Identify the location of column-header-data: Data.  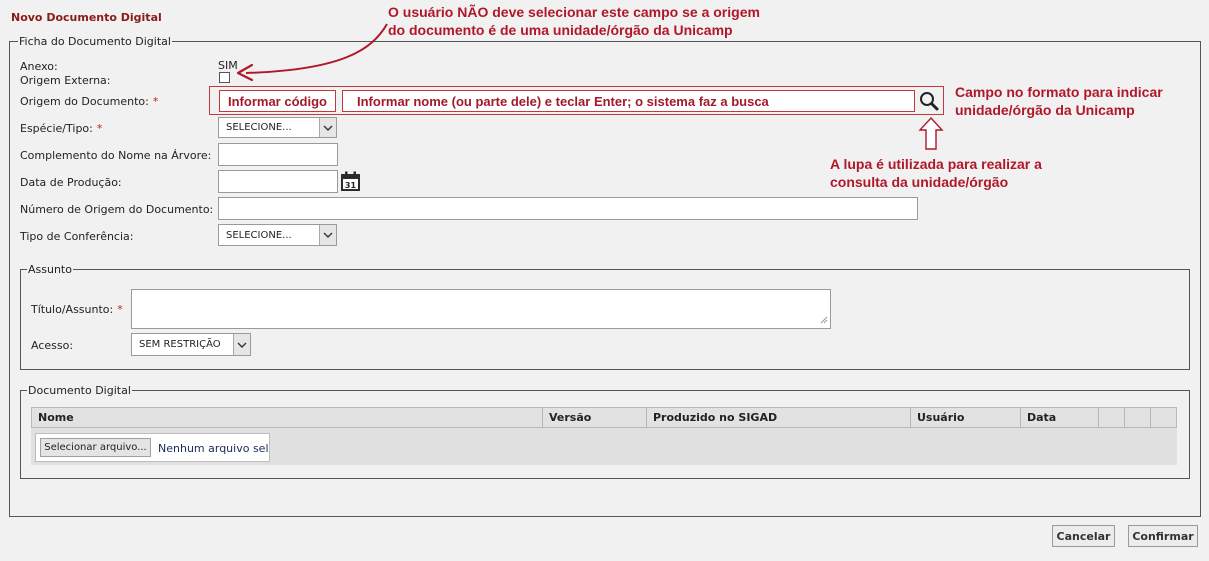
(1060, 417).